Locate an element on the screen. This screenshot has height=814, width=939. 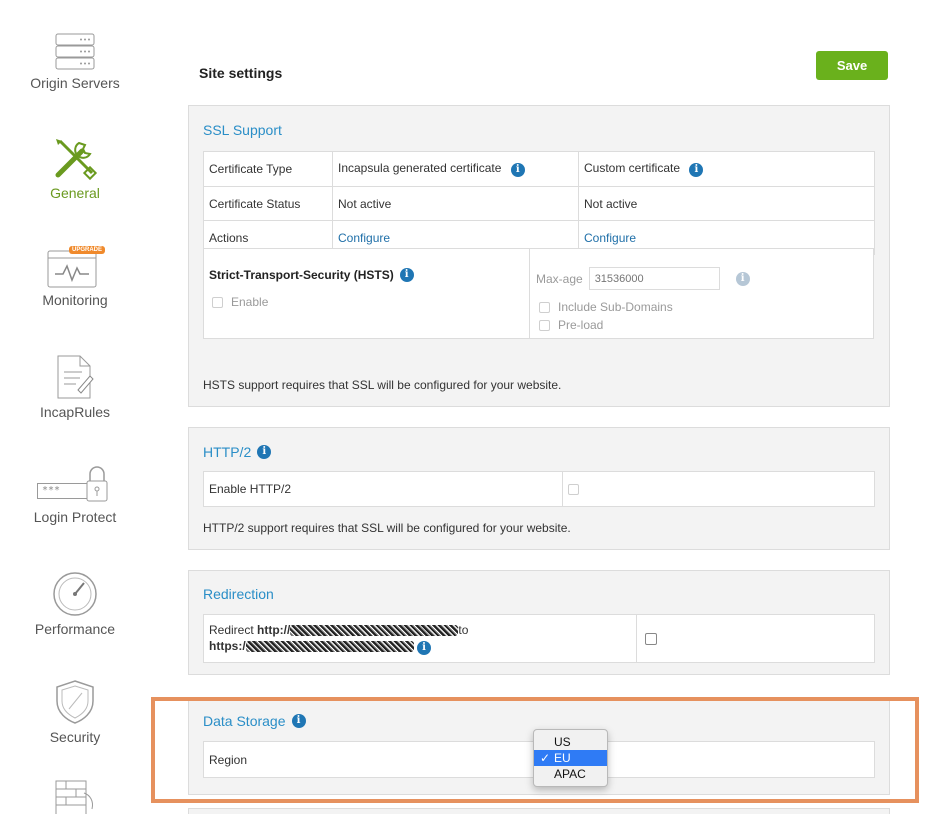
redirect-line-2: https:/ i is located at coordinates (420, 646).